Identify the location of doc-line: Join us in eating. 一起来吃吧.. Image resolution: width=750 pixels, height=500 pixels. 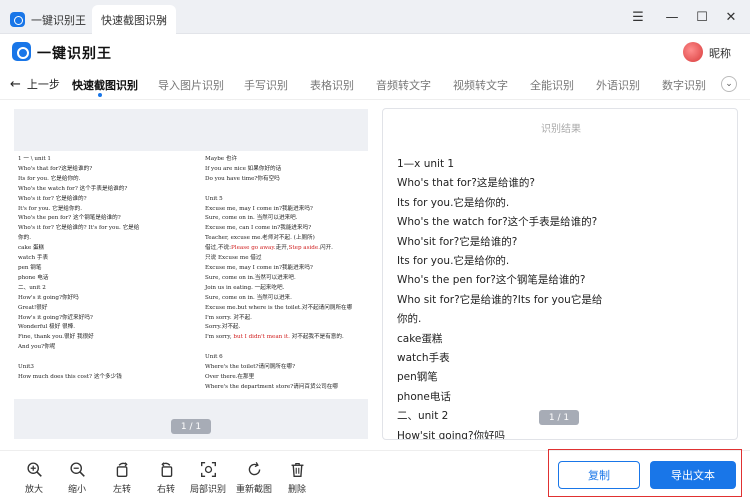
(245, 287).